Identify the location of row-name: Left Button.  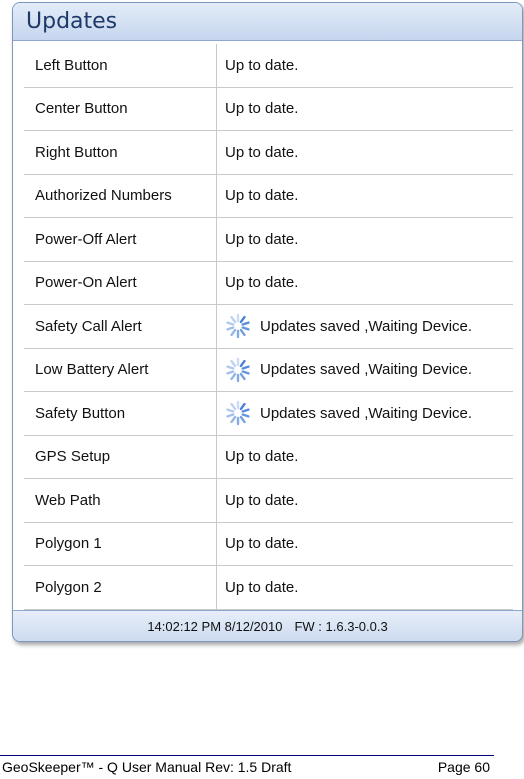
(120, 66).